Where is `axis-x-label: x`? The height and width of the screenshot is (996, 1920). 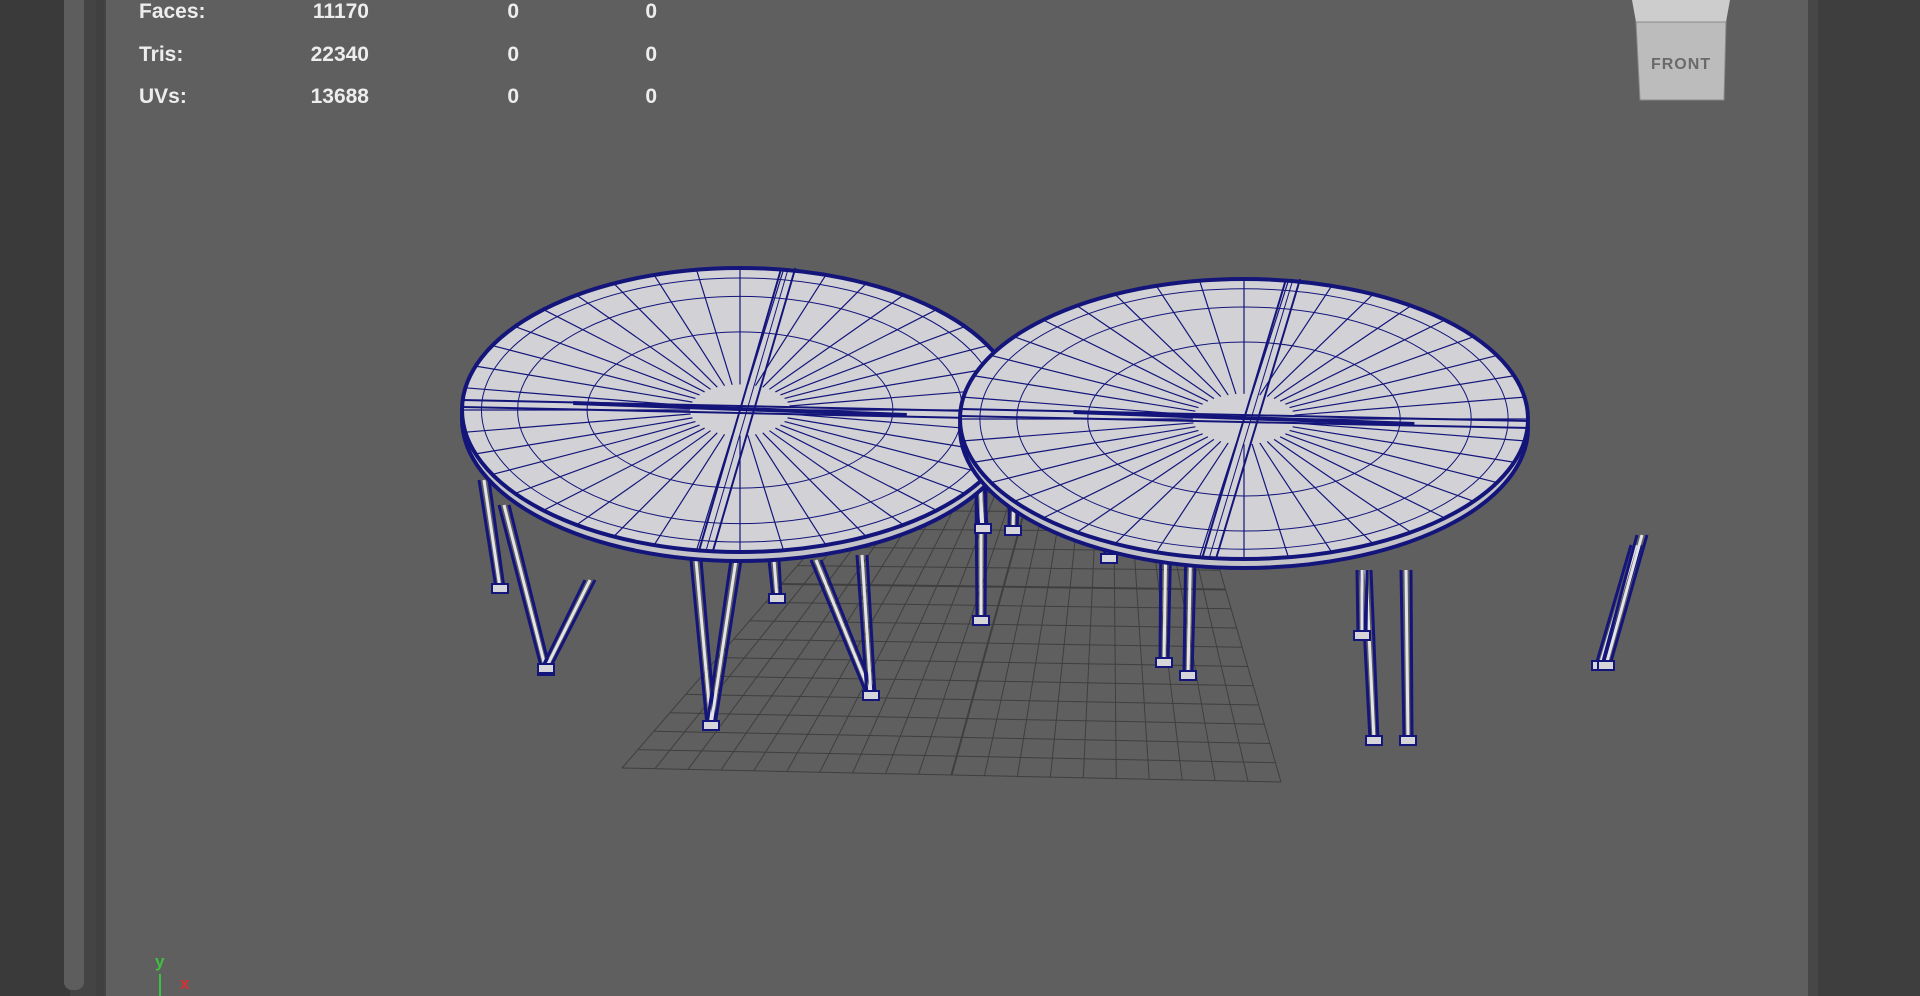 axis-x-label: x is located at coordinates (185, 983).